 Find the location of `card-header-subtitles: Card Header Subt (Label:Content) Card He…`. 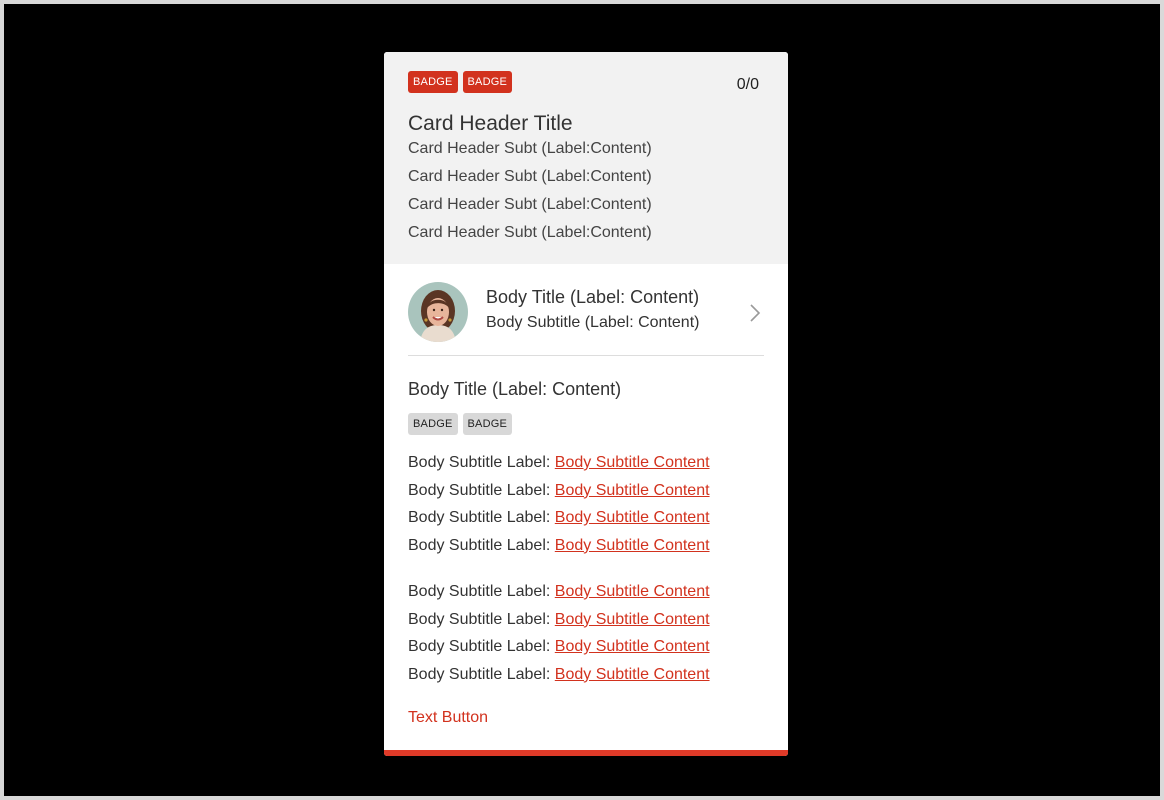

card-header-subtitles: Card Header Subt (Label:Content) Card He… is located at coordinates (530, 195).